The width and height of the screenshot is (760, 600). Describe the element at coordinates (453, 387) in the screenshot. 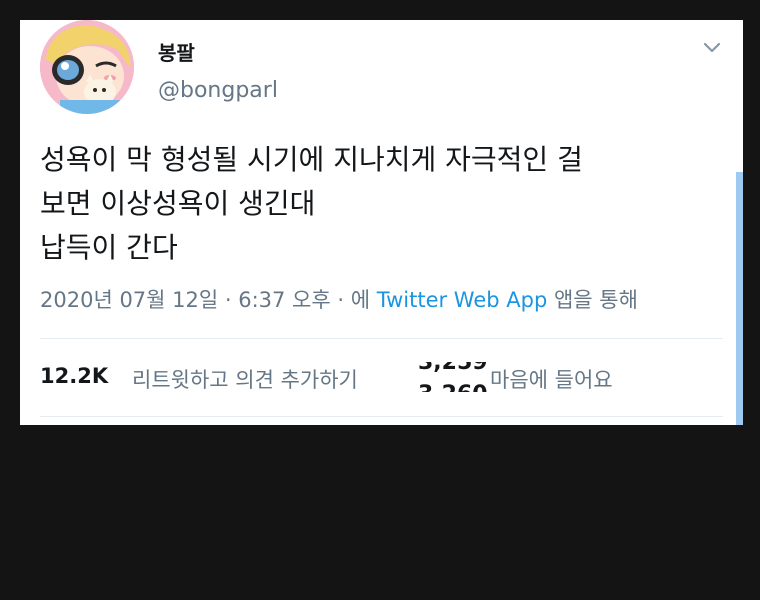

I see `like-count-bottom: 3,260` at that location.